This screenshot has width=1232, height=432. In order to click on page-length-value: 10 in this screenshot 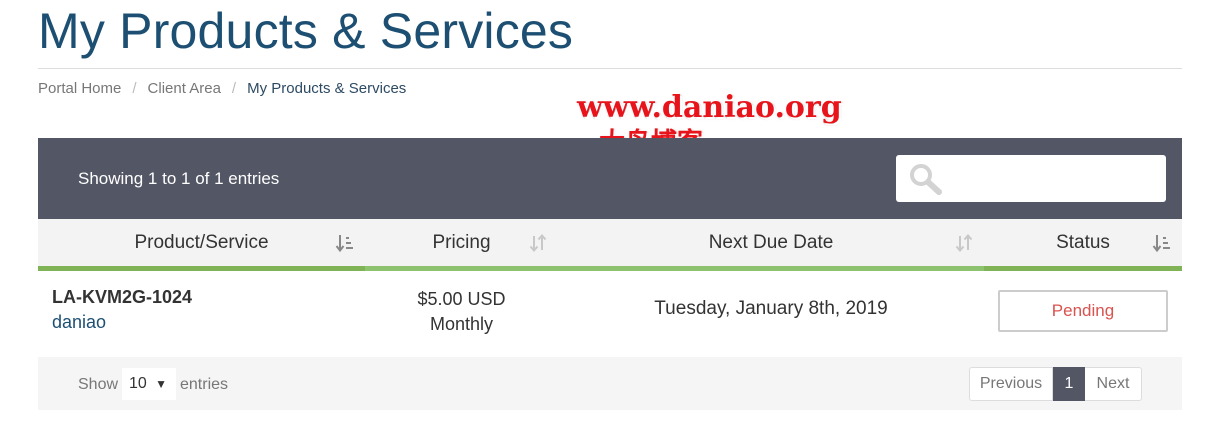, I will do `click(138, 383)`.